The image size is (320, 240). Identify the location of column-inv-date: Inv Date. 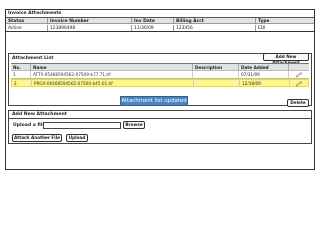
(153, 21).